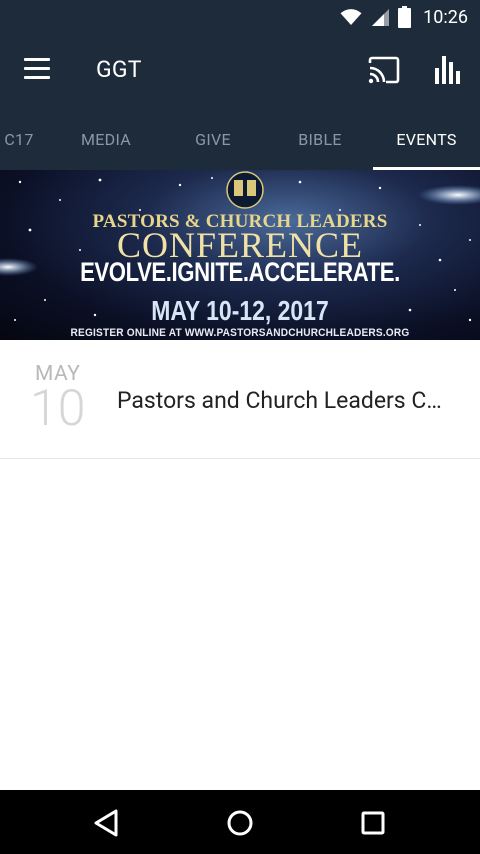 The image size is (480, 854). Describe the element at coordinates (245, 190) in the screenshot. I see `conference-logo` at that location.